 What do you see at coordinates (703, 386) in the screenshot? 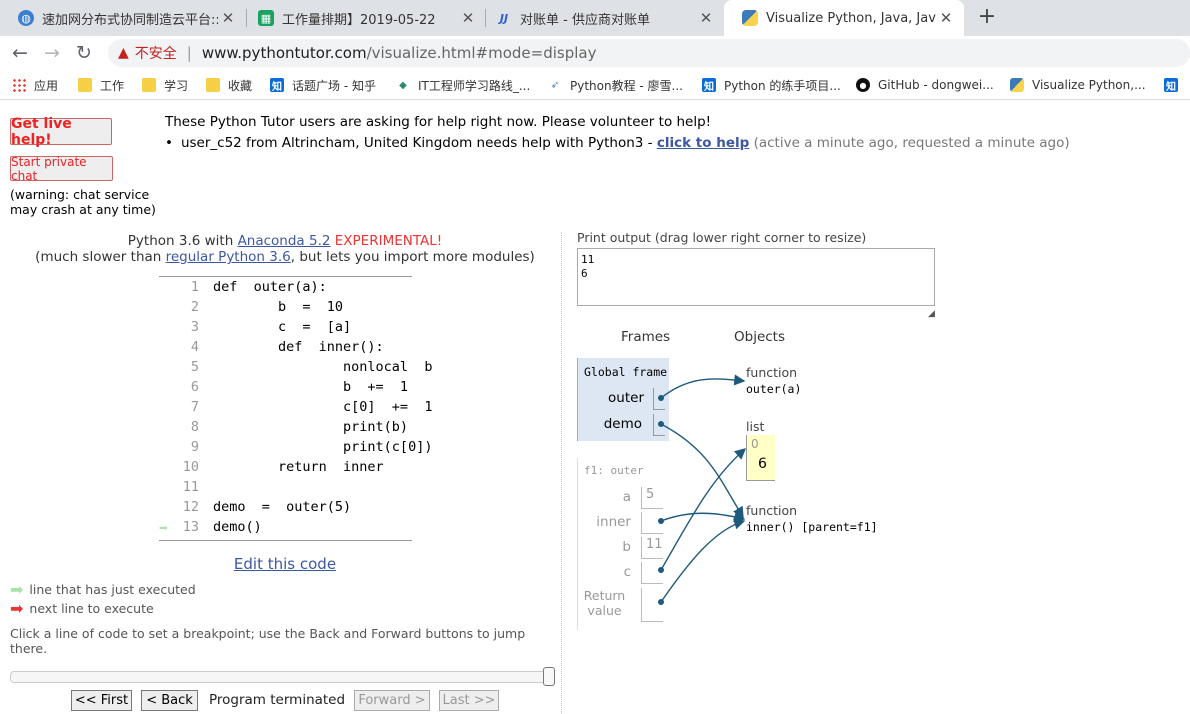
I see `arrow-outer-to-function` at bounding box center [703, 386].